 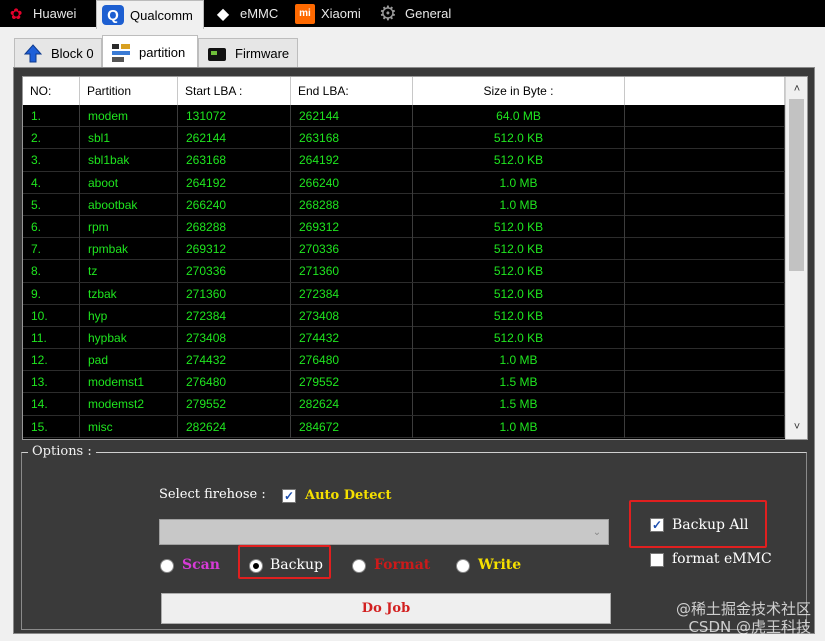 What do you see at coordinates (384, 532) in the screenshot?
I see `firehose-select: ⌄` at bounding box center [384, 532].